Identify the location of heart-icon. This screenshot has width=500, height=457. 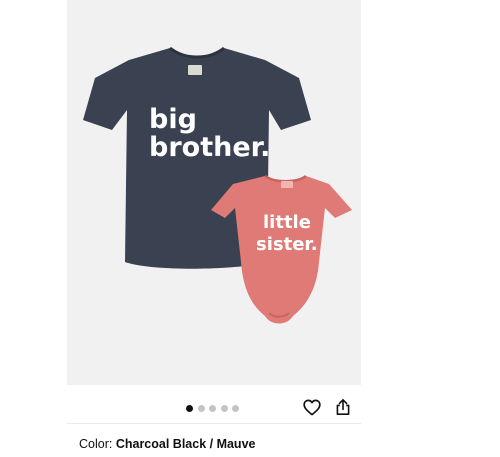
(312, 407).